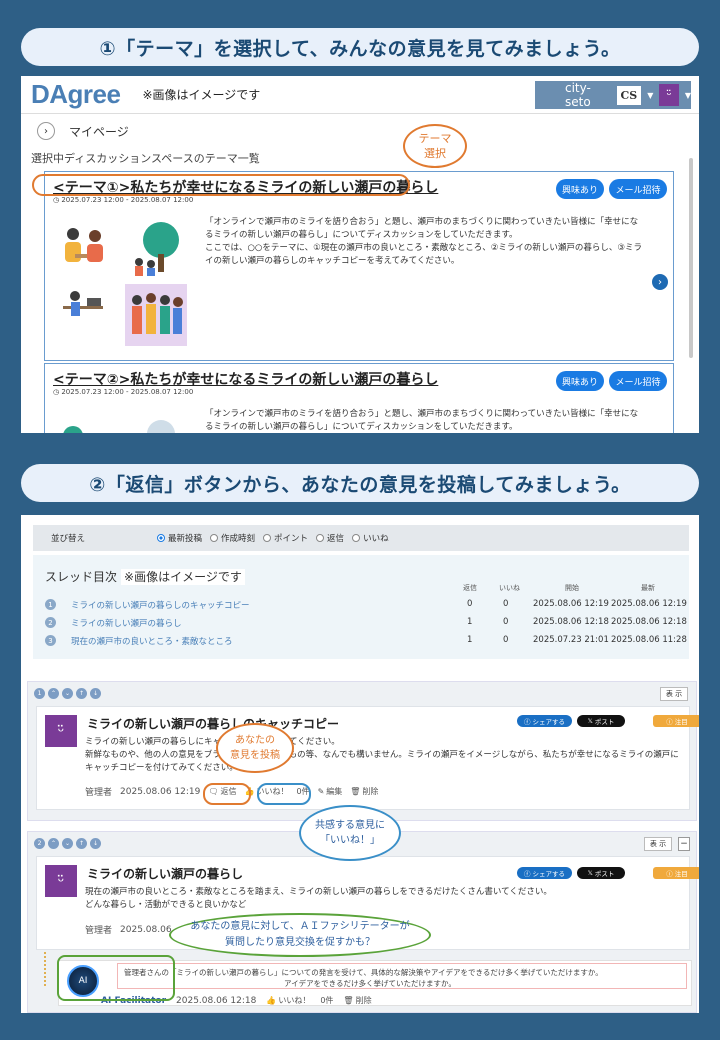  I want to click on sort-option-latest: 最新投稿, so click(179, 538).